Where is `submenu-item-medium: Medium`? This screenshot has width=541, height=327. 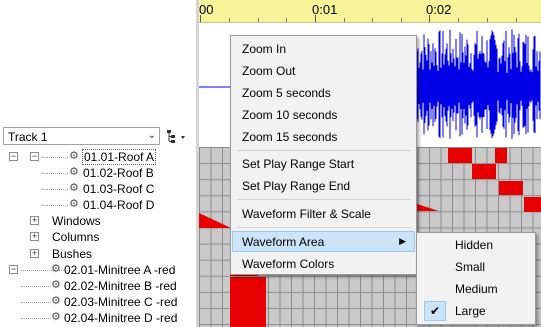
submenu-item-medium: Medium is located at coordinates (476, 289).